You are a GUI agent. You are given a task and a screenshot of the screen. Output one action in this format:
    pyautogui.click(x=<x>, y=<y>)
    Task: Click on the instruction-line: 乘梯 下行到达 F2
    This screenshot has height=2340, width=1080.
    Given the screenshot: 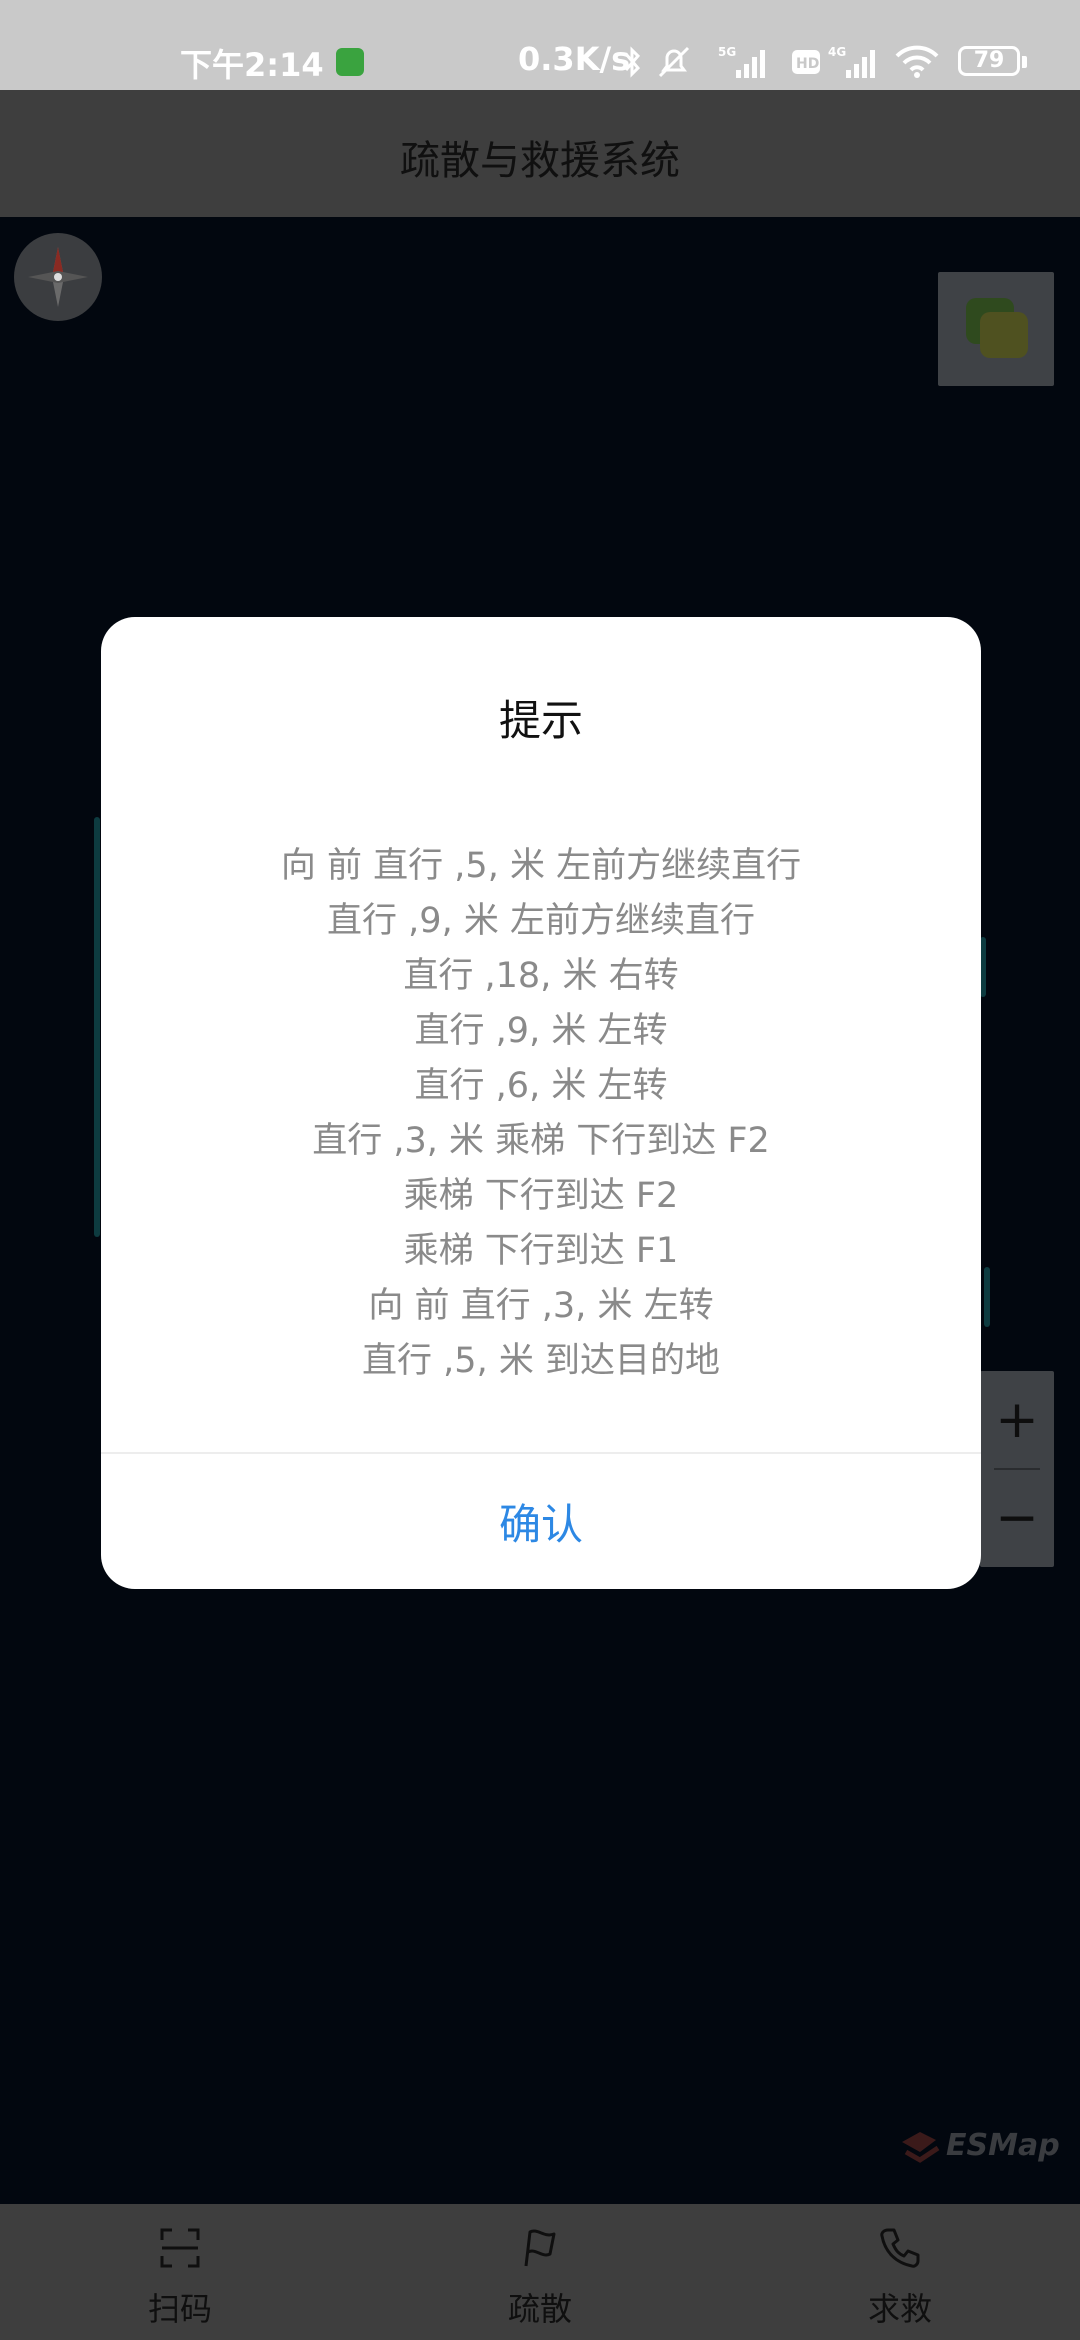 What is the action you would take?
    pyautogui.click(x=541, y=1196)
    